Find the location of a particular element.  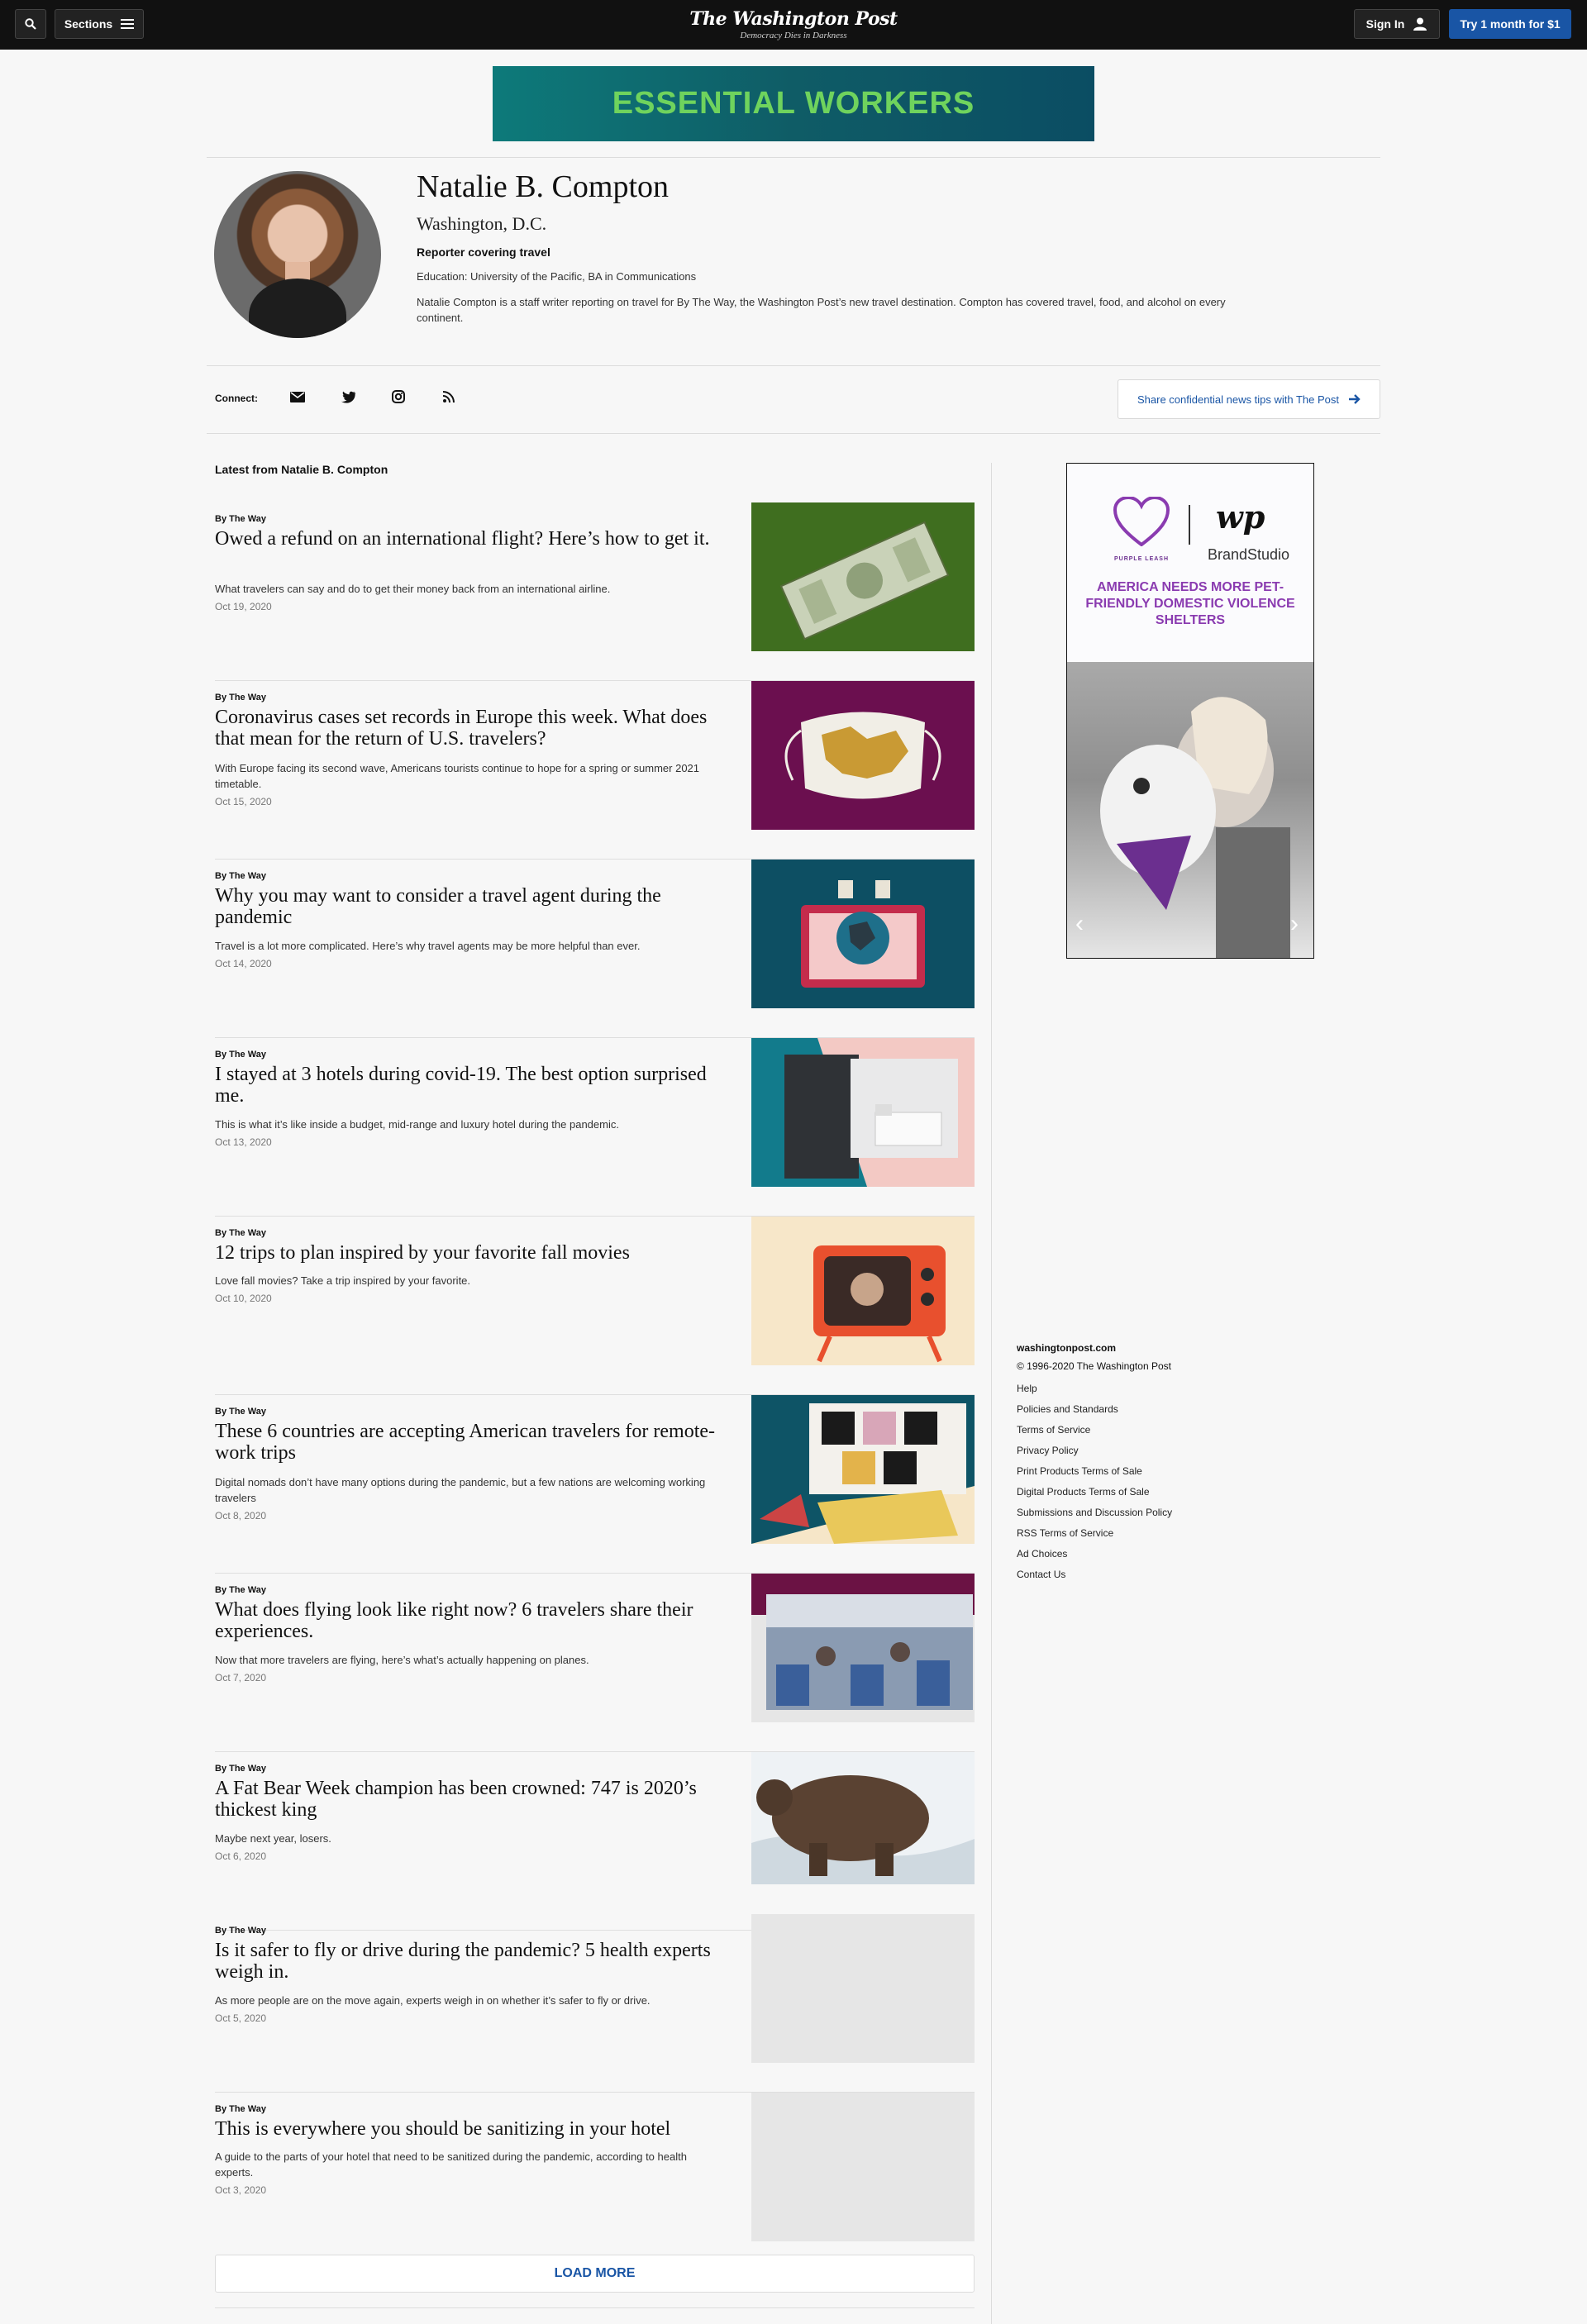

banner-ad: ESSENTIAL WORKERS is located at coordinates (793, 103).